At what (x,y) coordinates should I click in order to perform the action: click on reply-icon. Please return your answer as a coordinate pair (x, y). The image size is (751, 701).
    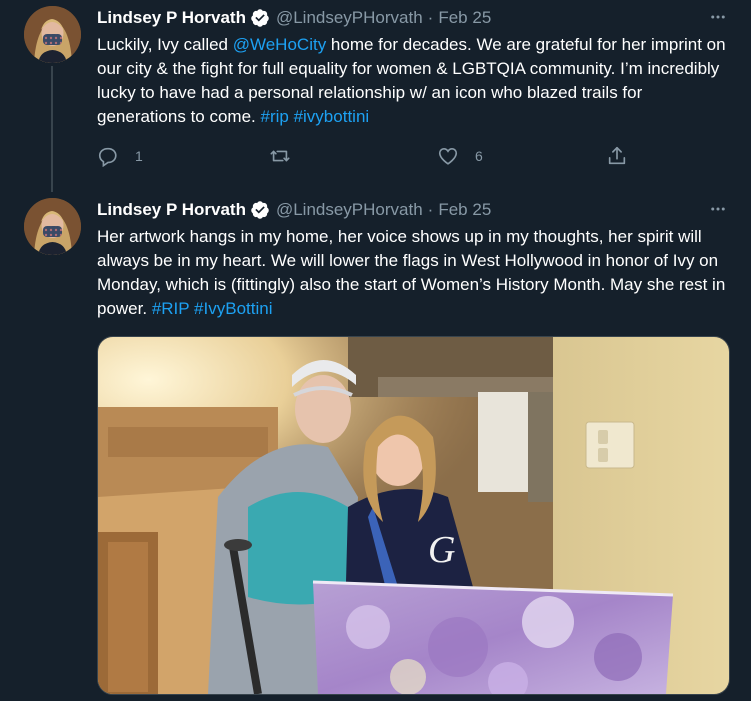
    Looking at the image, I should click on (107, 157).